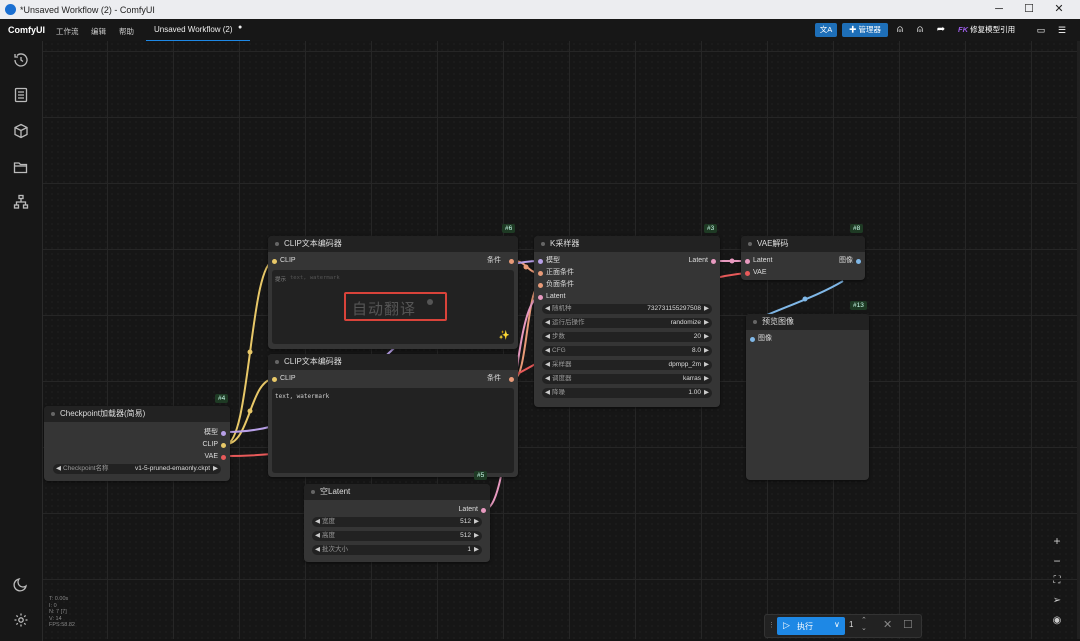 The width and height of the screenshot is (1080, 641). What do you see at coordinates (807, 397) in the screenshot?
I see `preview-image-node: 预览图像 图像` at bounding box center [807, 397].